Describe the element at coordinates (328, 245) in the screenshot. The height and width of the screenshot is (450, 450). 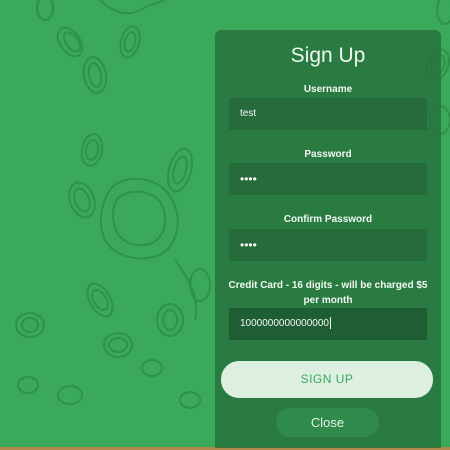
I see `confirm-password-field: ••••` at that location.